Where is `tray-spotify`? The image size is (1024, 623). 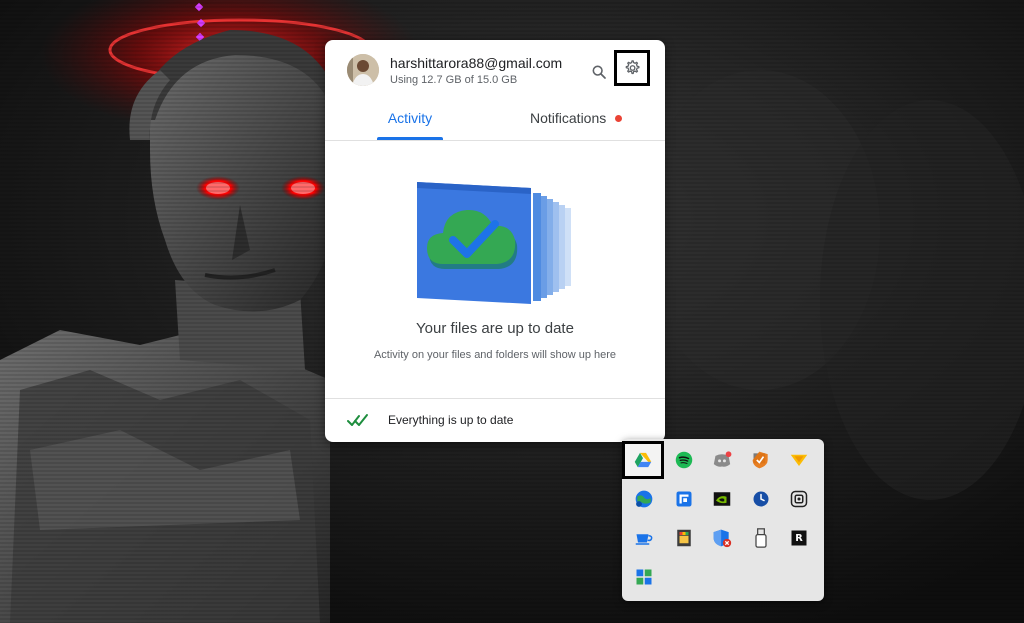
tray-spotify is located at coordinates (684, 460).